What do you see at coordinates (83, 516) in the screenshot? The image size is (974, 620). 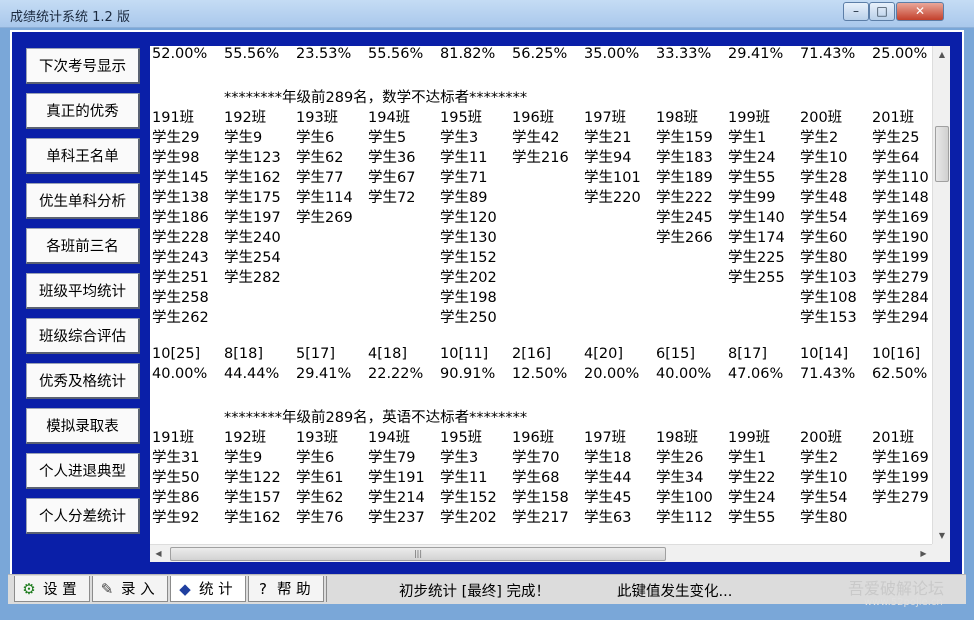 I see `personal-diff-stats-button: 个人分差统计` at bounding box center [83, 516].